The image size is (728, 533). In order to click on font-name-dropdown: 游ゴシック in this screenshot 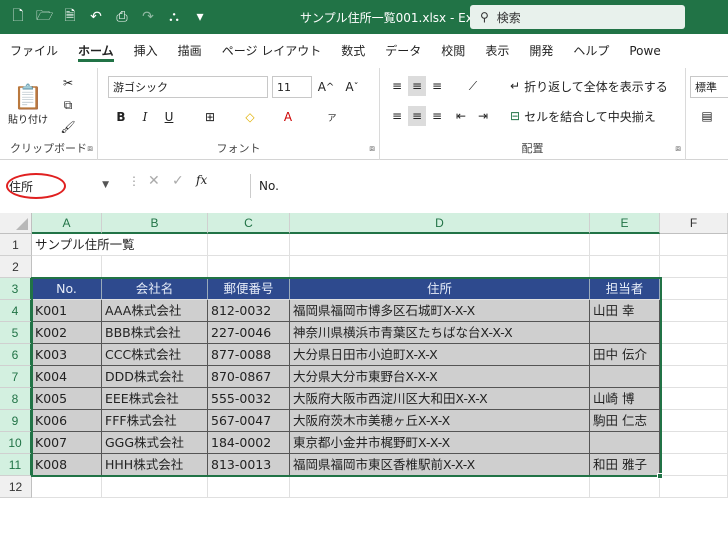, I will do `click(188, 87)`.